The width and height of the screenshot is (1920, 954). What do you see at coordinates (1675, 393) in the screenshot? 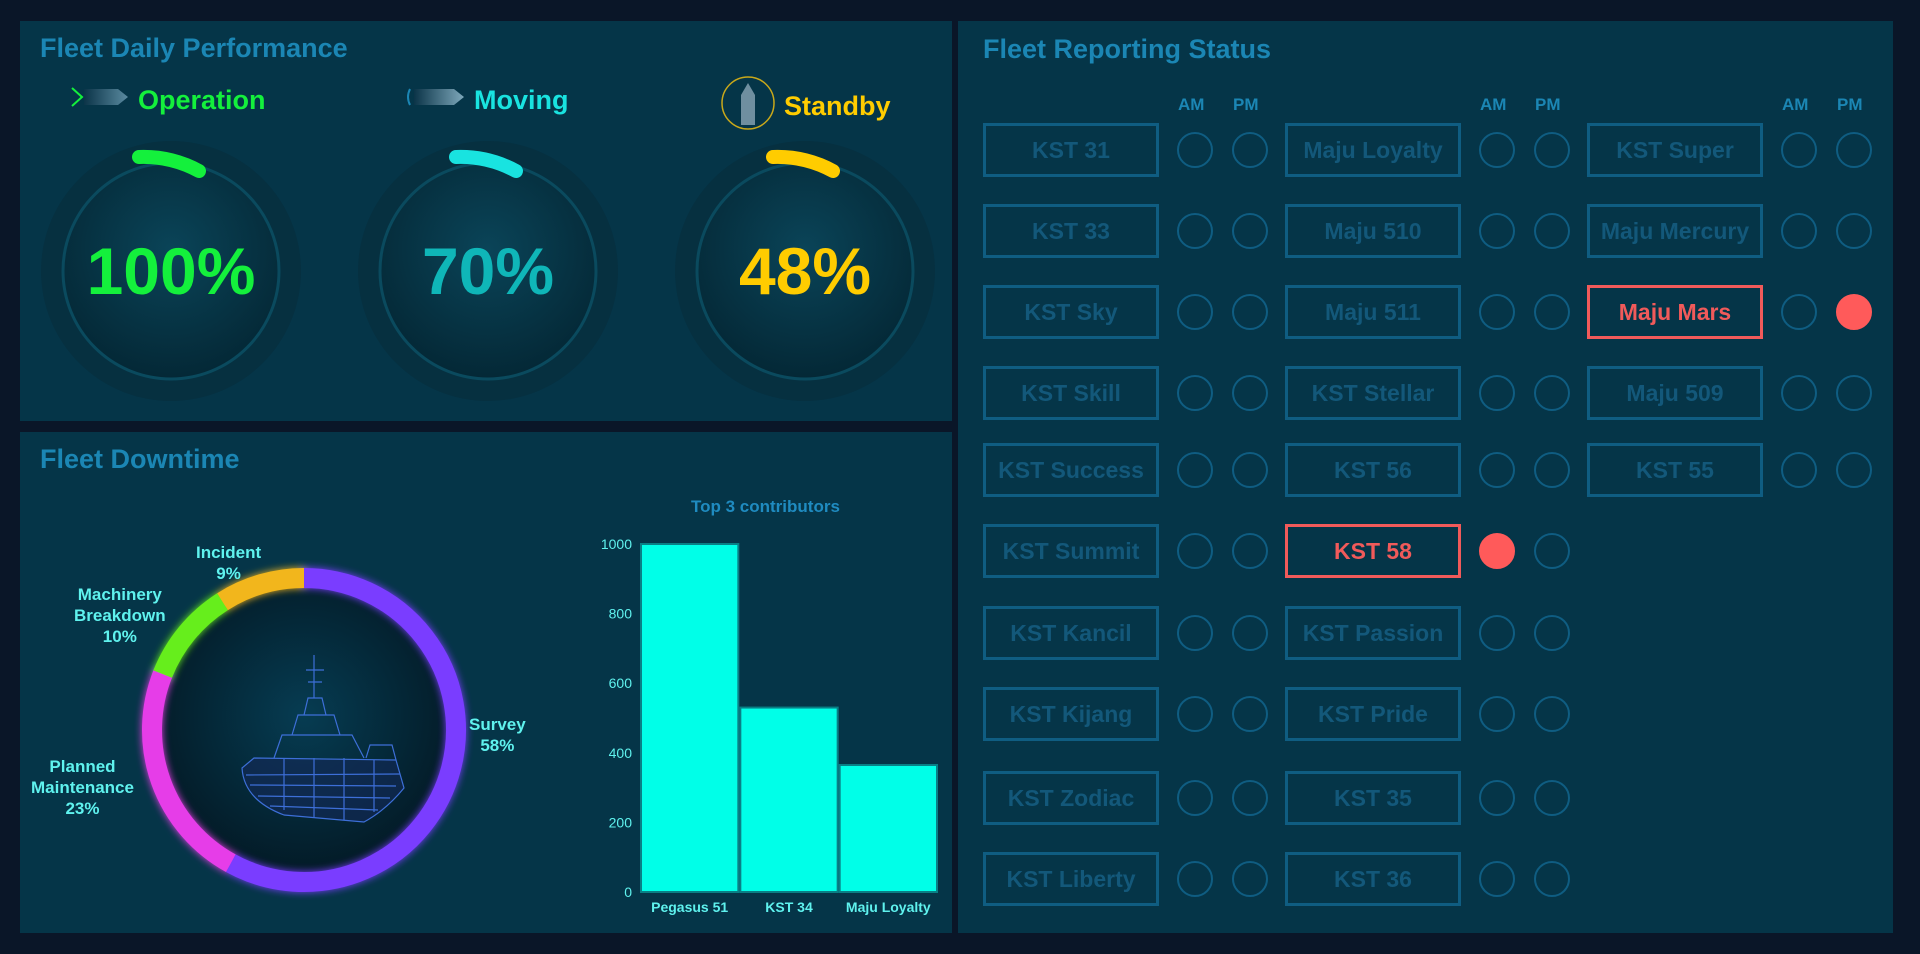
I see `vessel-maju-509: Maju 509` at bounding box center [1675, 393].